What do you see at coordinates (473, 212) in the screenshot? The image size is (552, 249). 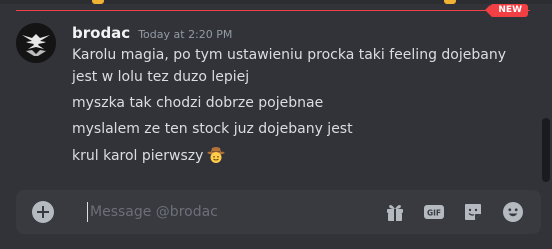 I see `sticker-icon` at bounding box center [473, 212].